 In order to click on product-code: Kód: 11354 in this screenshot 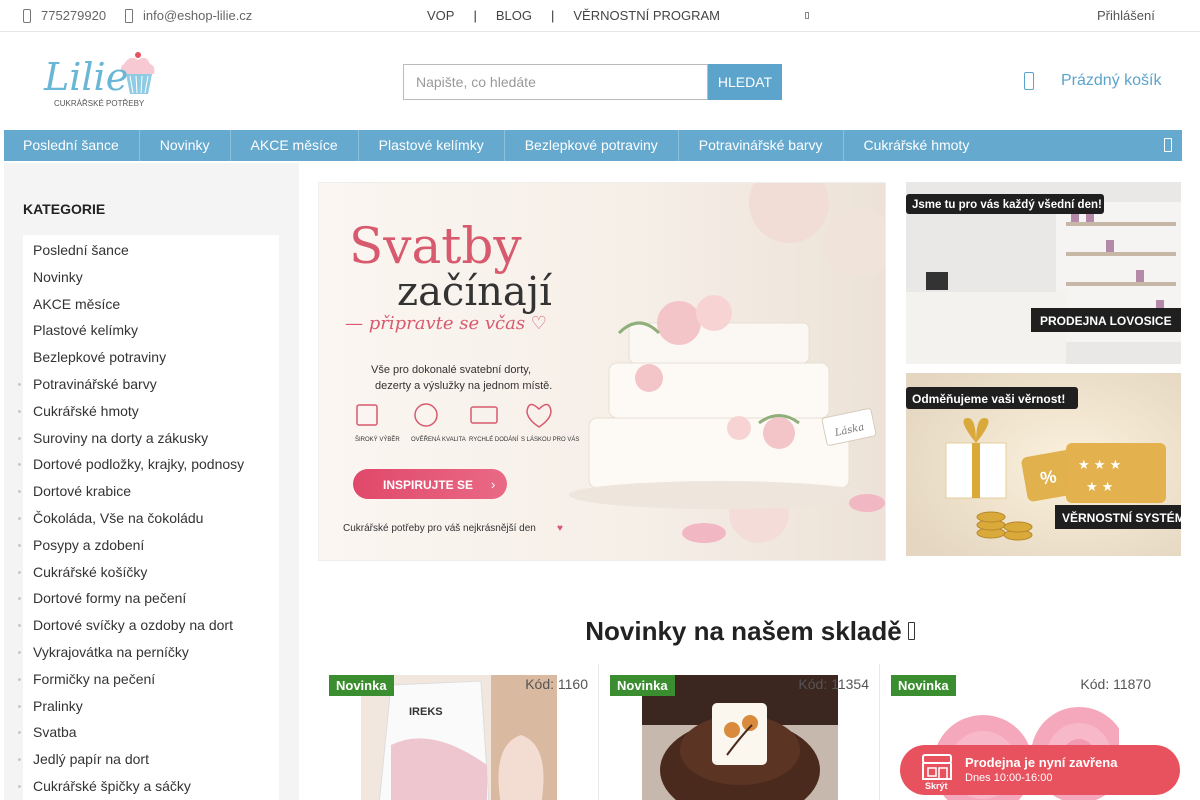, I will do `click(833, 684)`.